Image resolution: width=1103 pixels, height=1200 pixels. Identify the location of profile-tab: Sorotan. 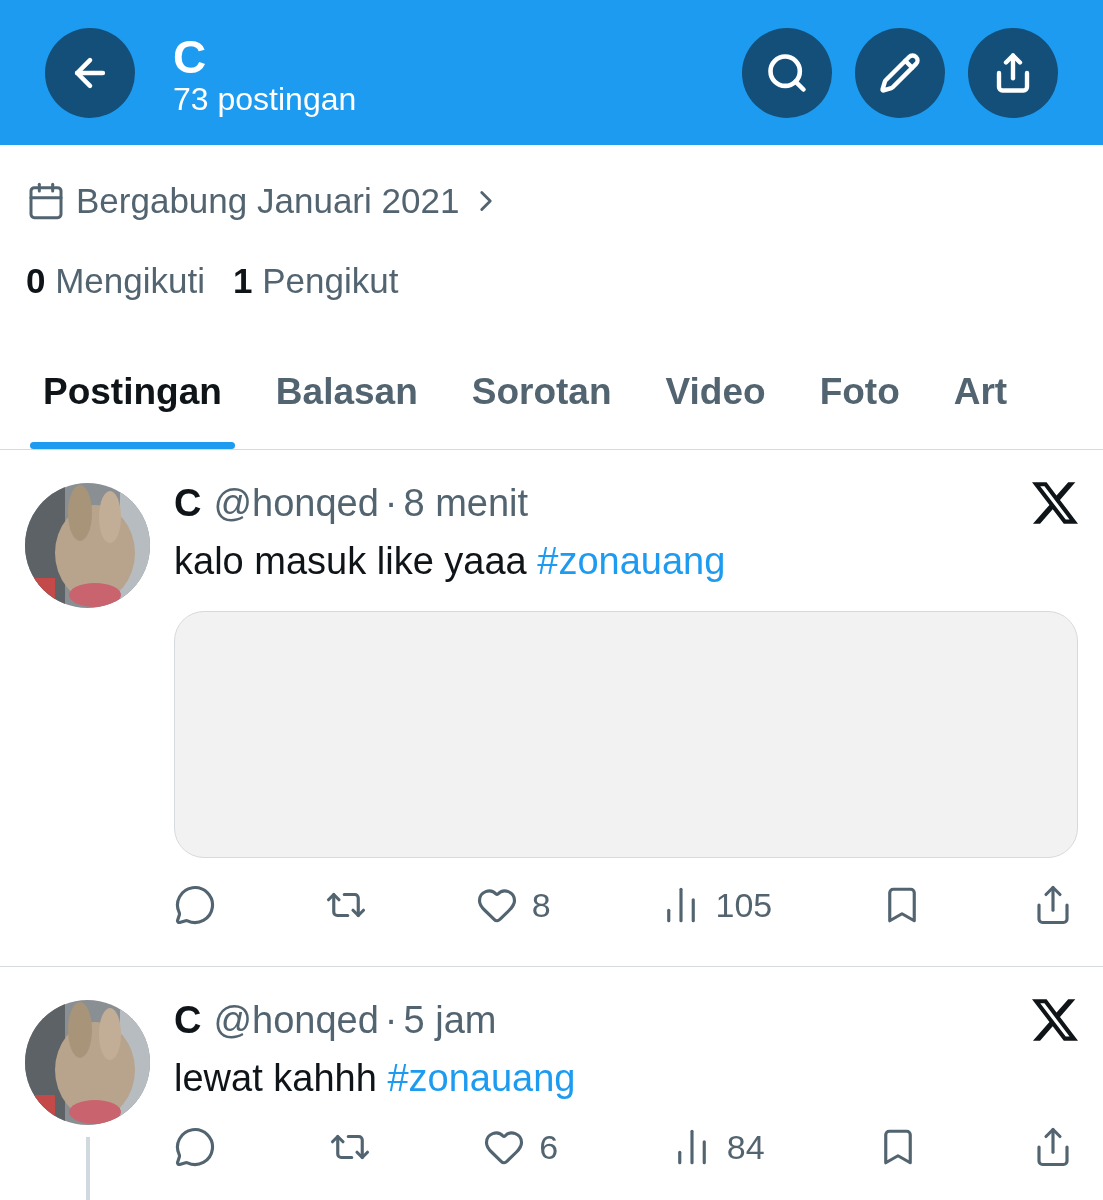
(541, 399).